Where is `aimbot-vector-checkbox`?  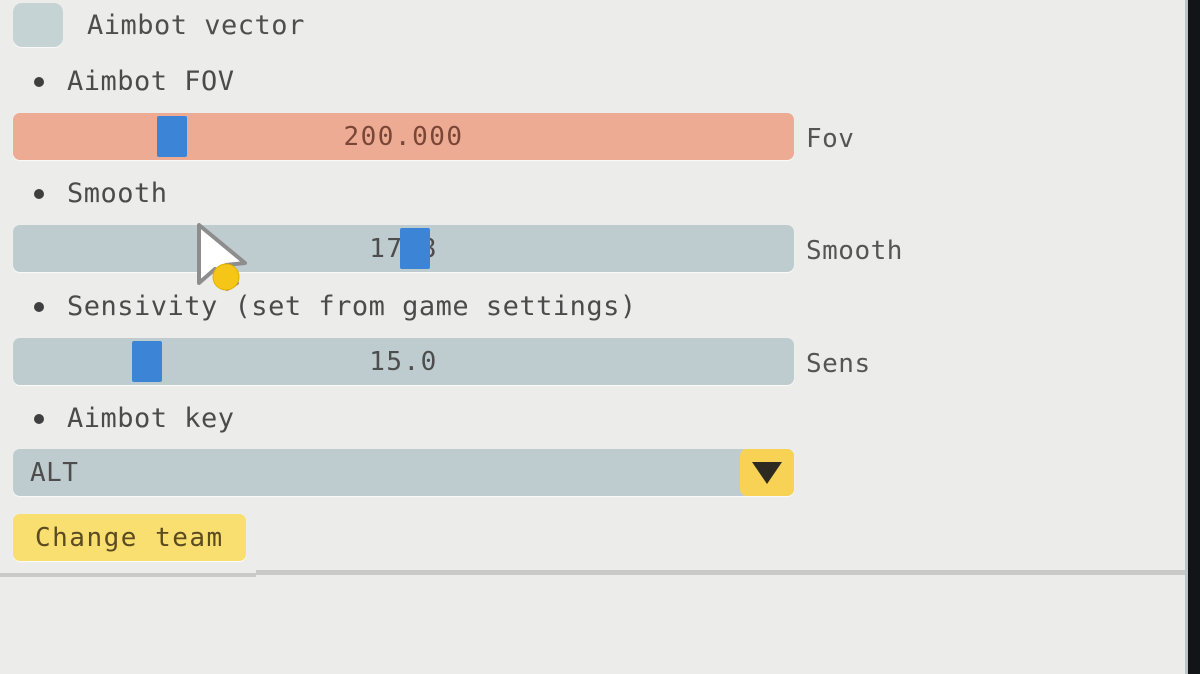 aimbot-vector-checkbox is located at coordinates (38, 25).